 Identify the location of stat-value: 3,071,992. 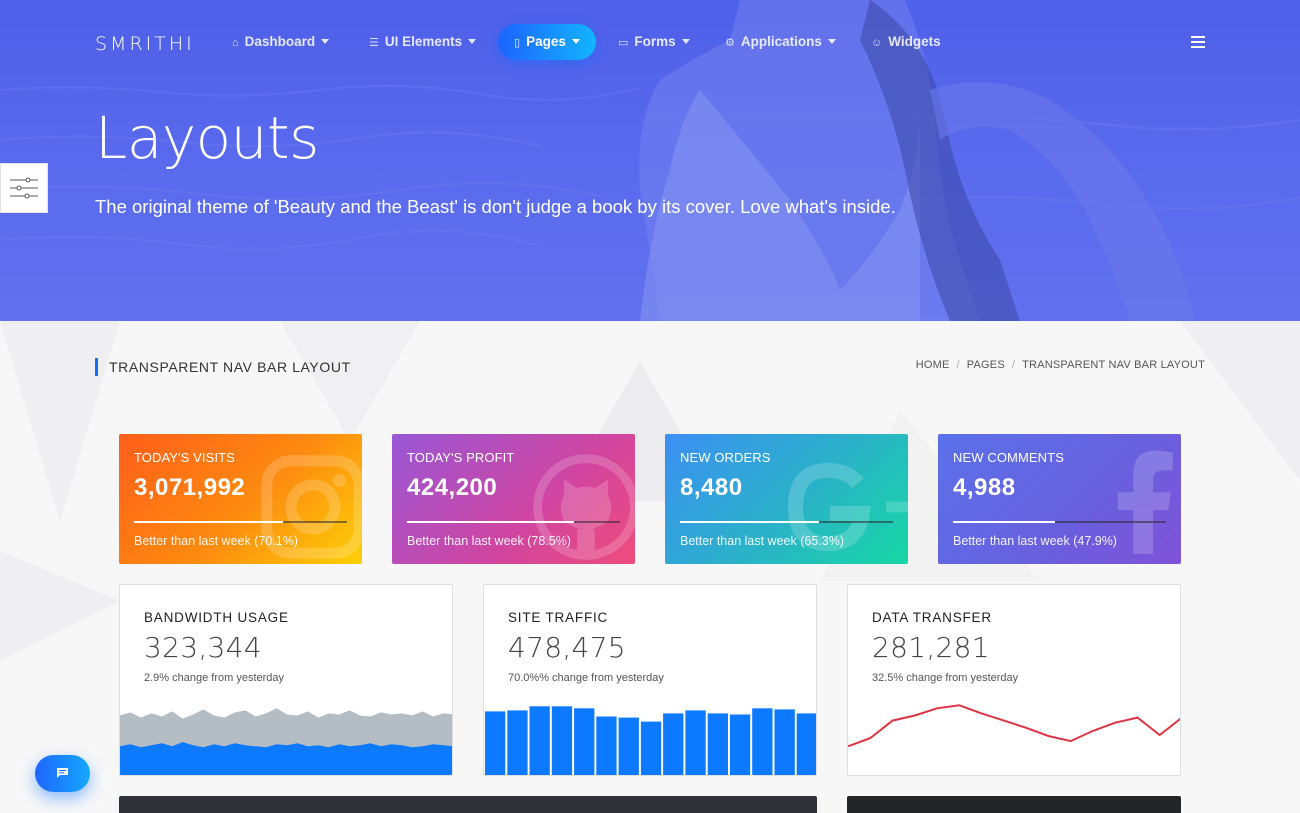
(190, 487).